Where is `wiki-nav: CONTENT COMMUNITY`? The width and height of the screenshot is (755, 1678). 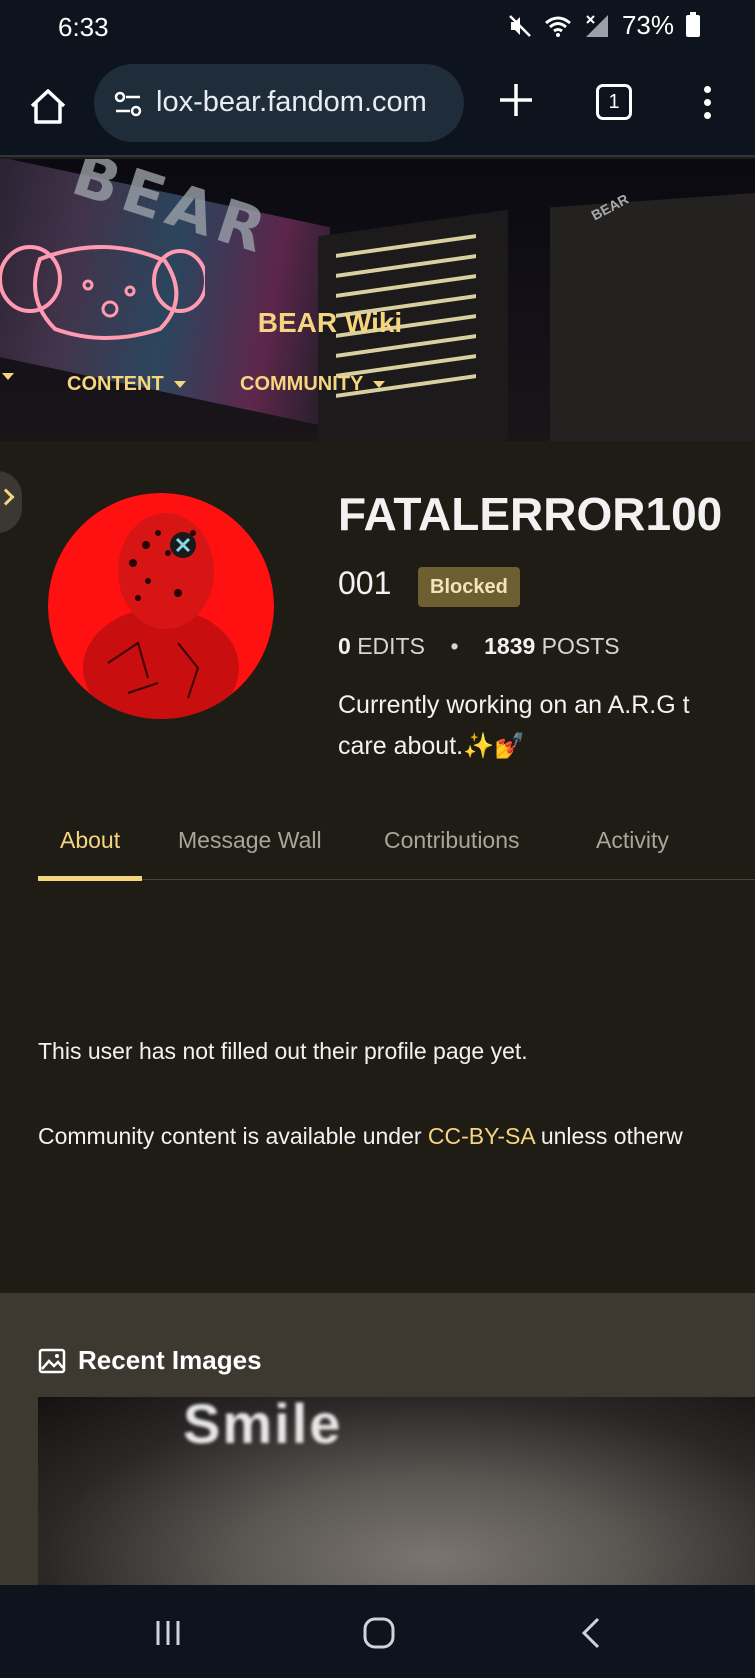
wiki-nav: CONTENT COMMUNITY is located at coordinates (377, 391).